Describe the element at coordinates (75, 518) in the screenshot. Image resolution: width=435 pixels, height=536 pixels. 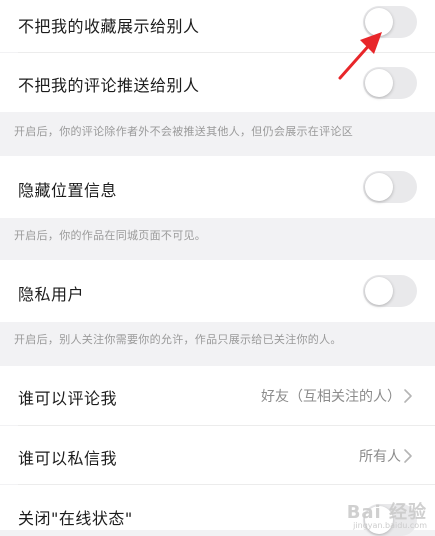
I see `setting-label-online-status: 关闭"在线状态"` at that location.